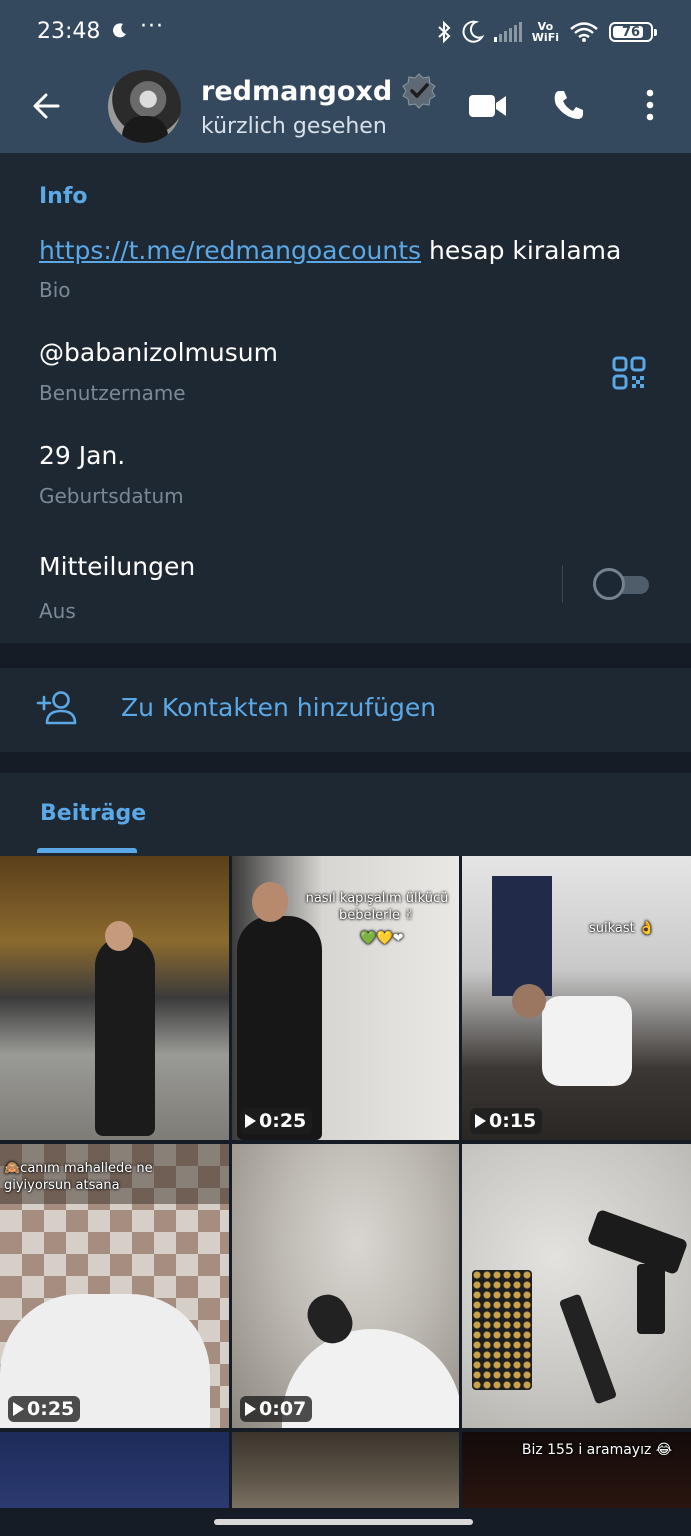 Image resolution: width=691 pixels, height=1536 pixels. What do you see at coordinates (576, 998) in the screenshot?
I see `media-tile: suikast 👌 0:15` at bounding box center [576, 998].